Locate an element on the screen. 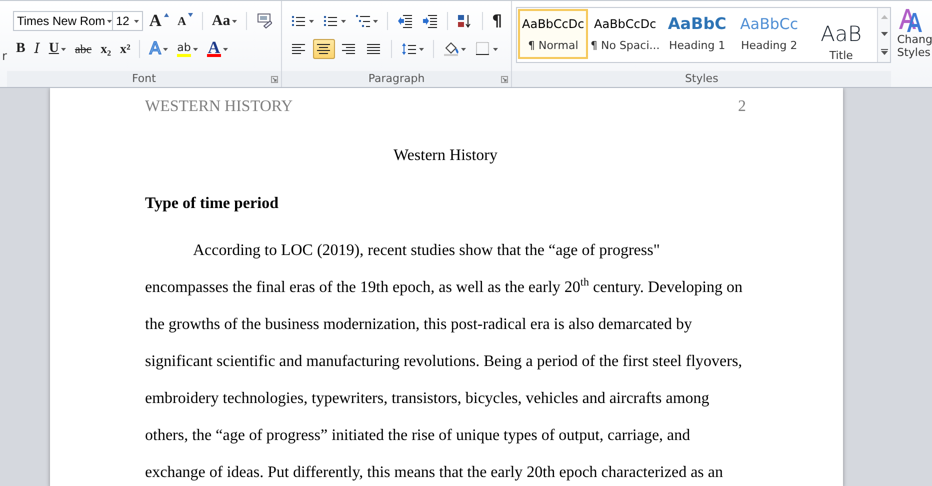 This screenshot has width=932, height=486. bullets-icon is located at coordinates (298, 21).